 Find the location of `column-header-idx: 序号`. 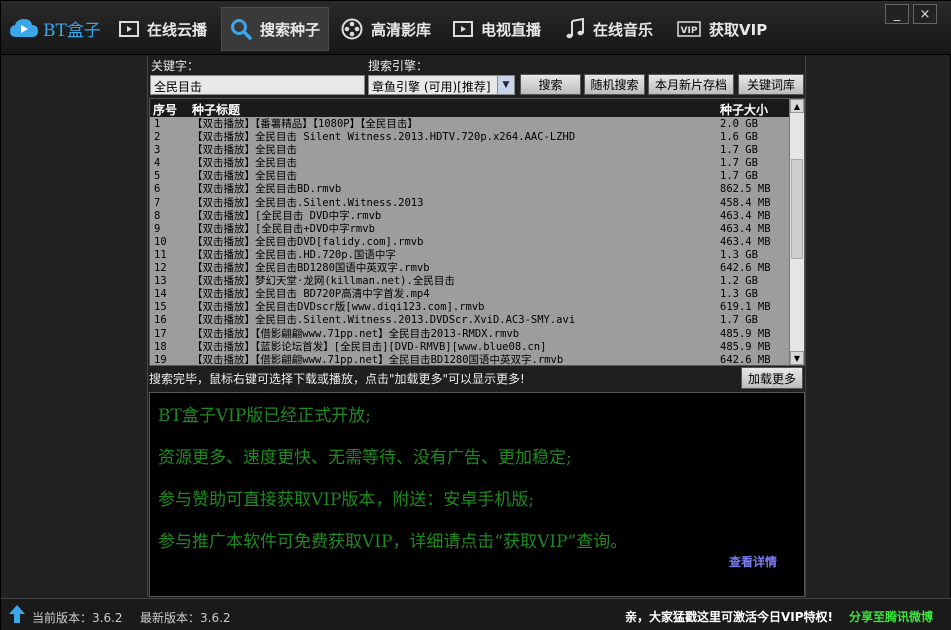

column-header-idx: 序号 is located at coordinates (165, 109).